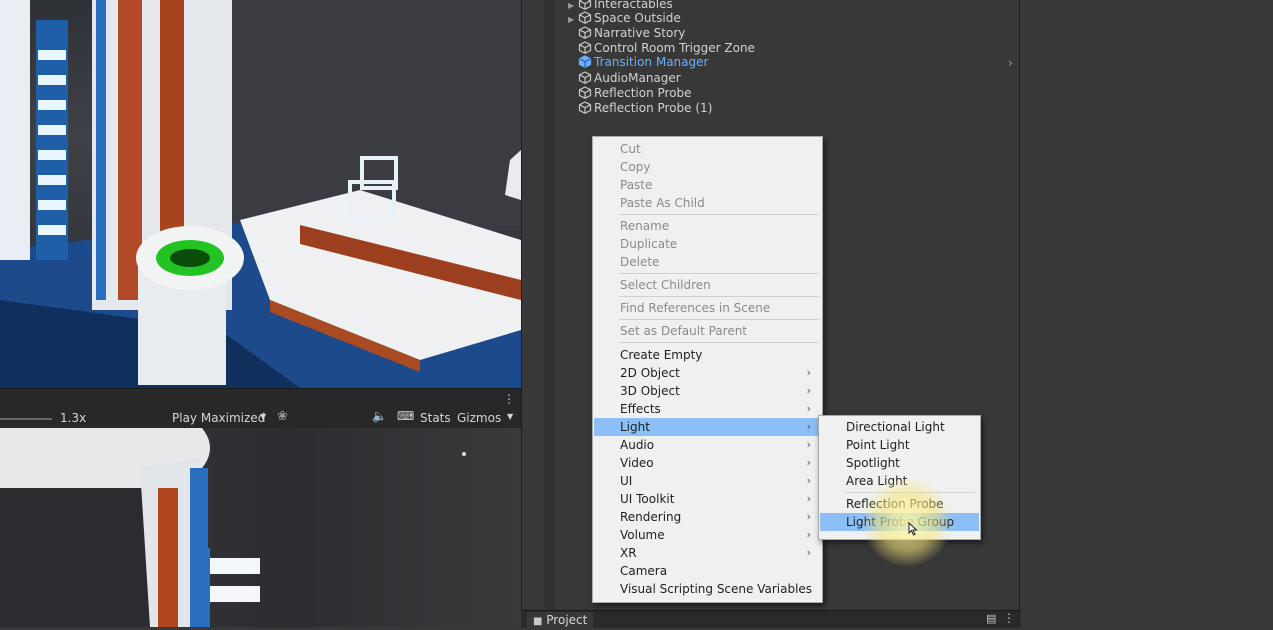  Describe the element at coordinates (706, 409) in the screenshot. I see `menu-item-effects: Effects ›` at that location.